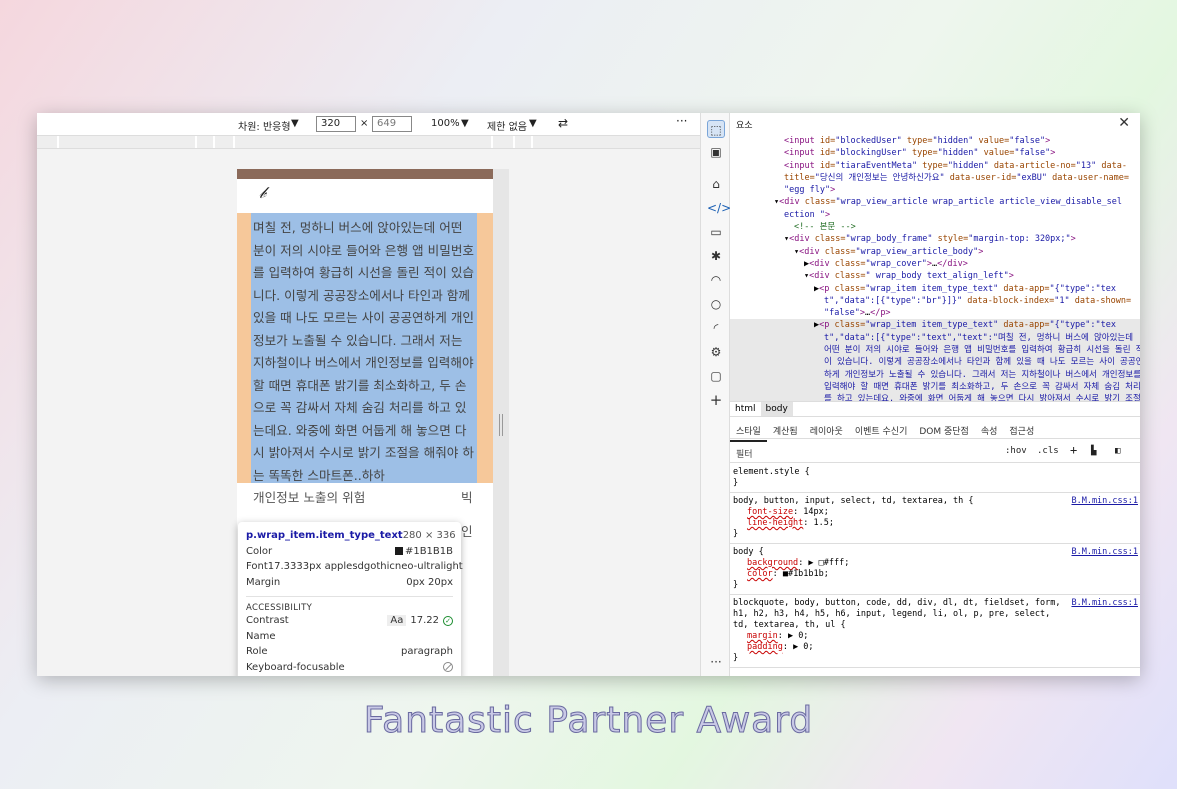 Image resolution: width=1177 pixels, height=789 pixels. I want to click on elements-icon: </>, so click(719, 208).